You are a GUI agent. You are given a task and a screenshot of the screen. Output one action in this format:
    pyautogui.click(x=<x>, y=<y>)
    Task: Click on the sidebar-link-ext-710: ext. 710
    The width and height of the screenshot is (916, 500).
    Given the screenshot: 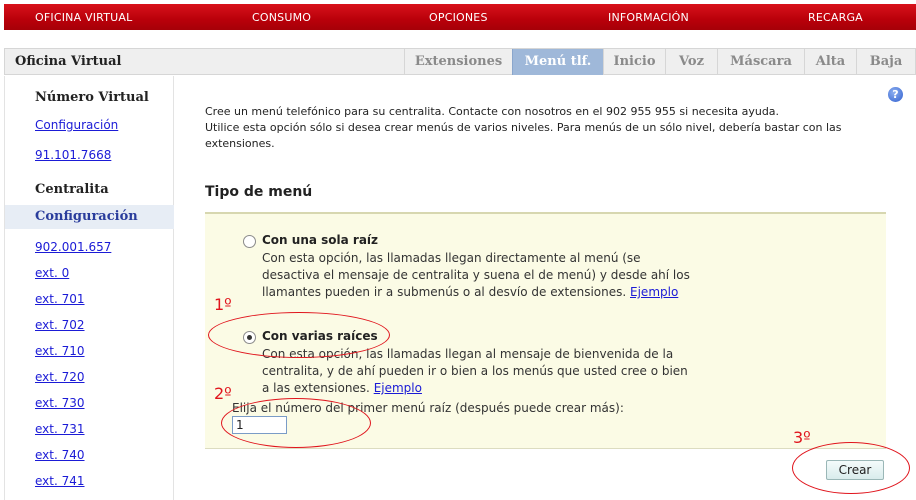 What is the action you would take?
    pyautogui.click(x=60, y=351)
    